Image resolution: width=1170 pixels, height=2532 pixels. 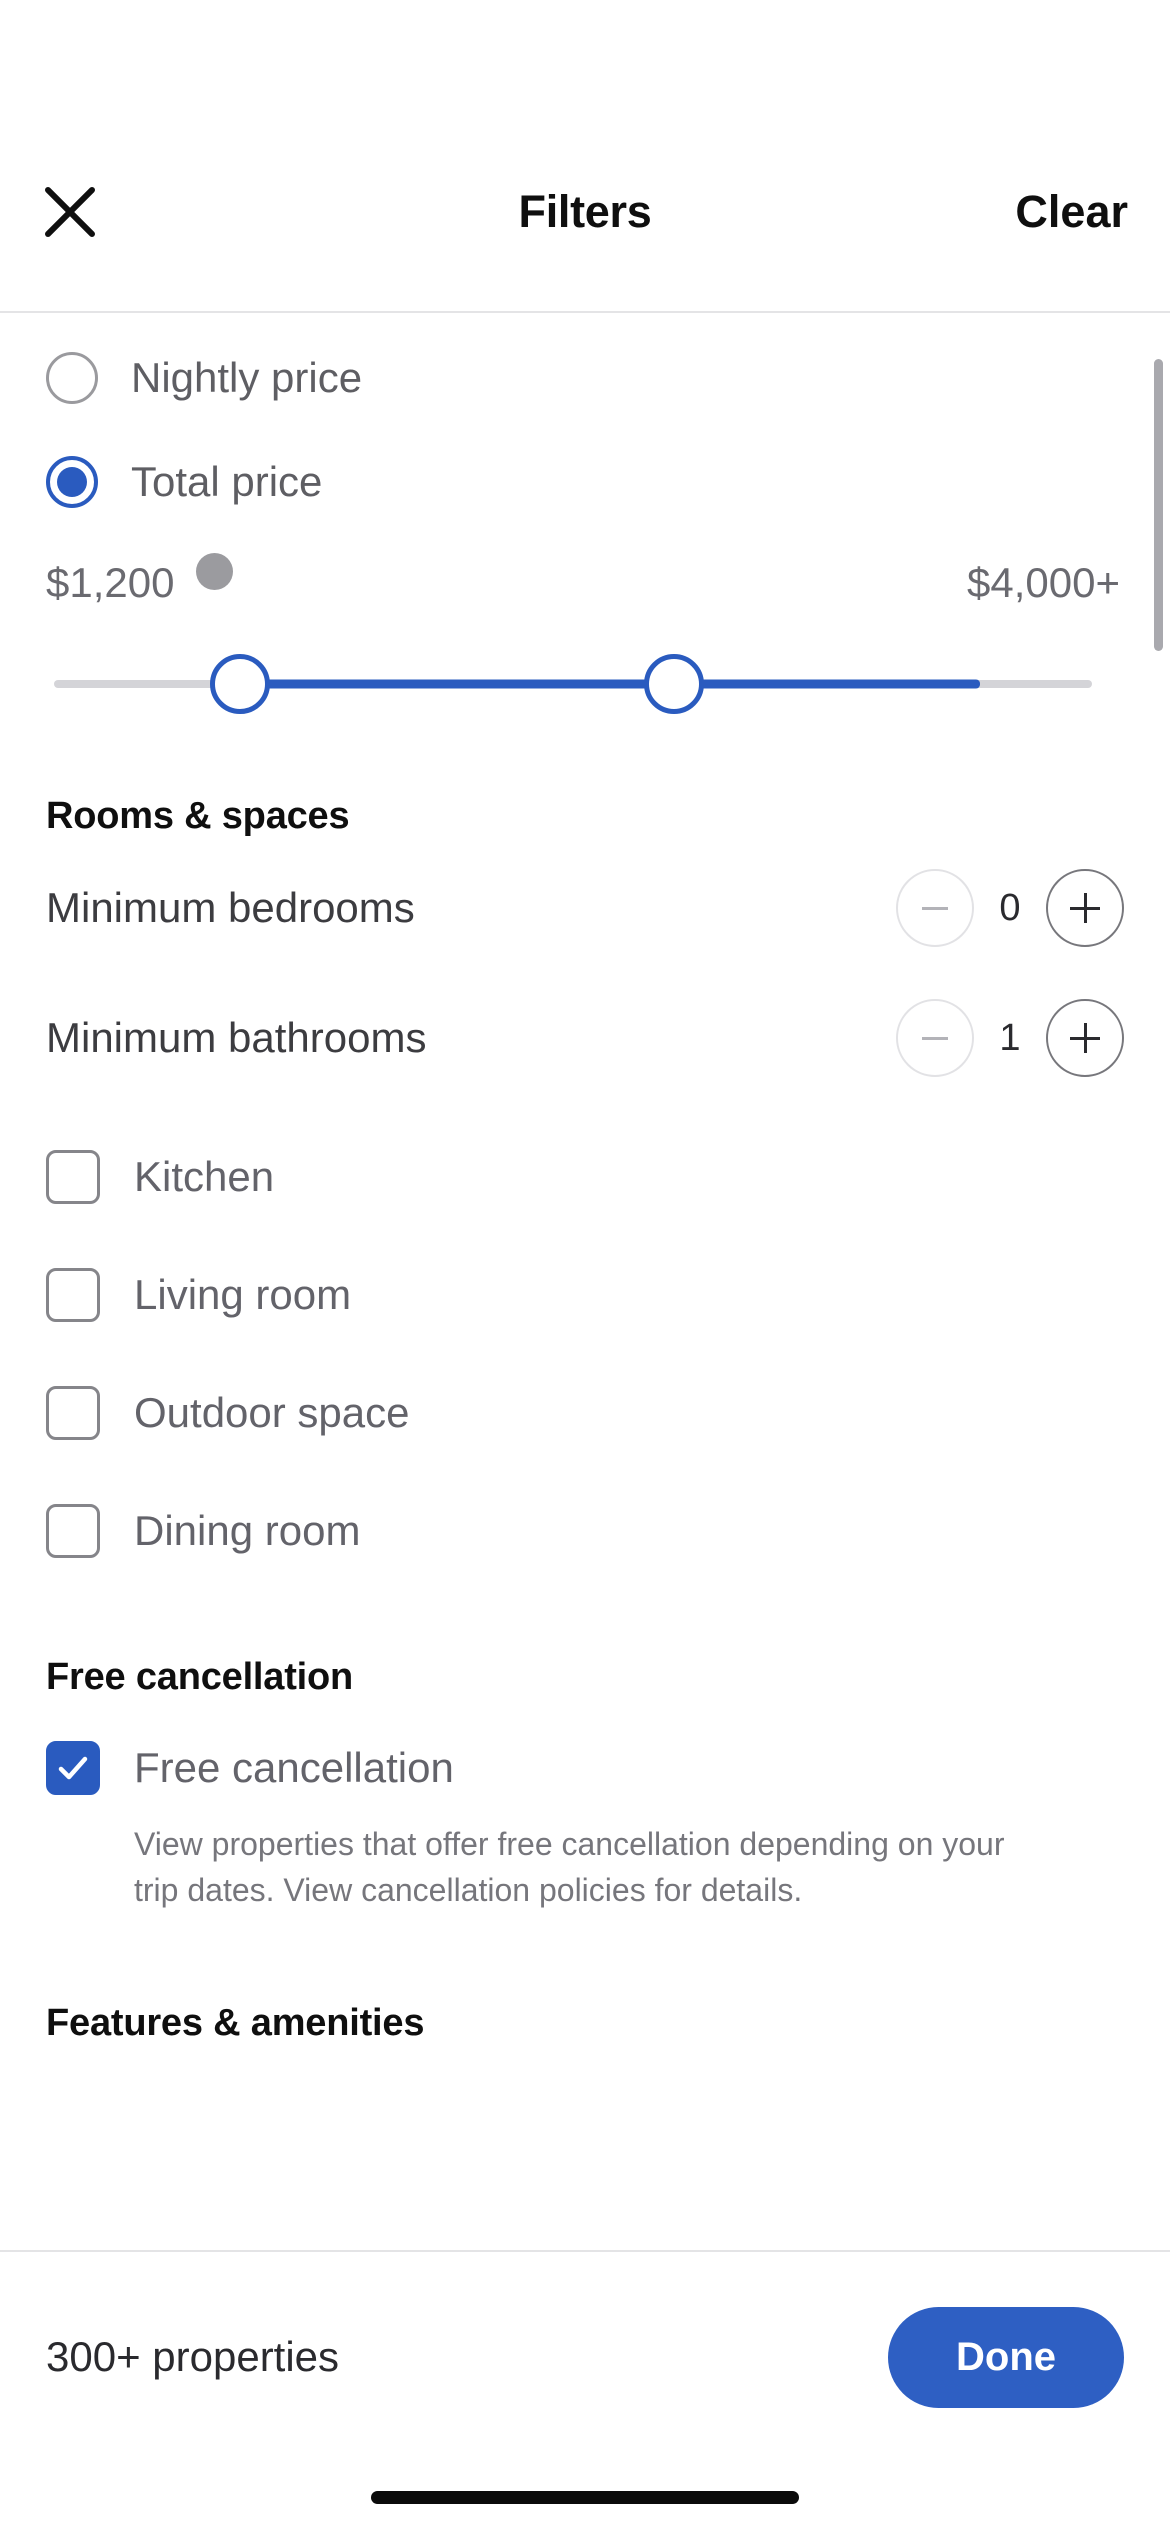 I want to click on done-button: Done, so click(x=1006, y=2357).